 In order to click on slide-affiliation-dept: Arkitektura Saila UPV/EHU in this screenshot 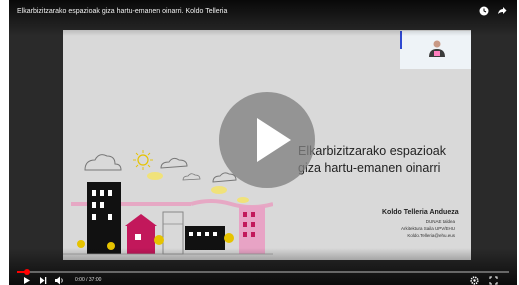, I will do `click(427, 228)`.